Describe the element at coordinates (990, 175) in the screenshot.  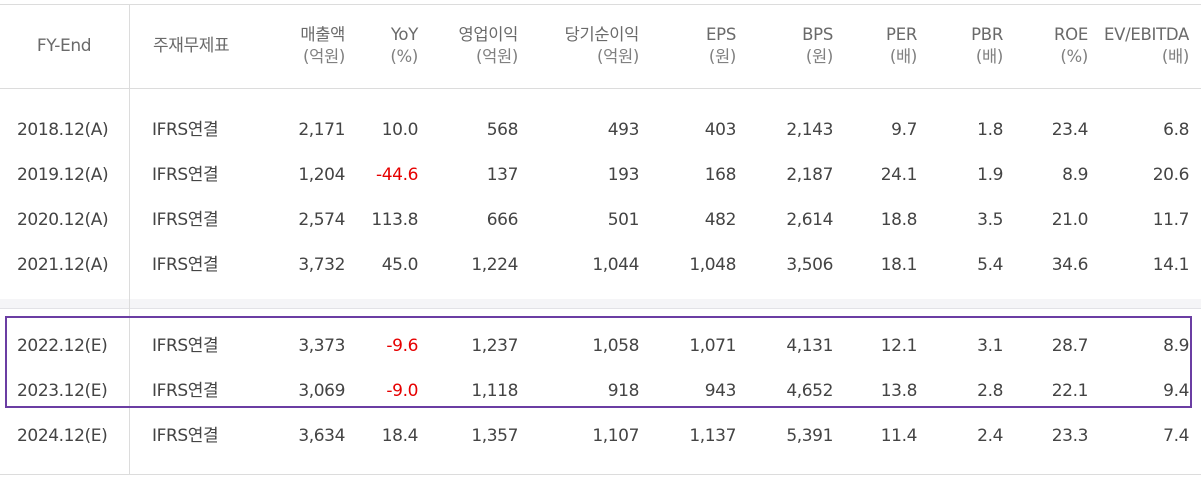
I see `cell-pbr: 1.9` at that location.